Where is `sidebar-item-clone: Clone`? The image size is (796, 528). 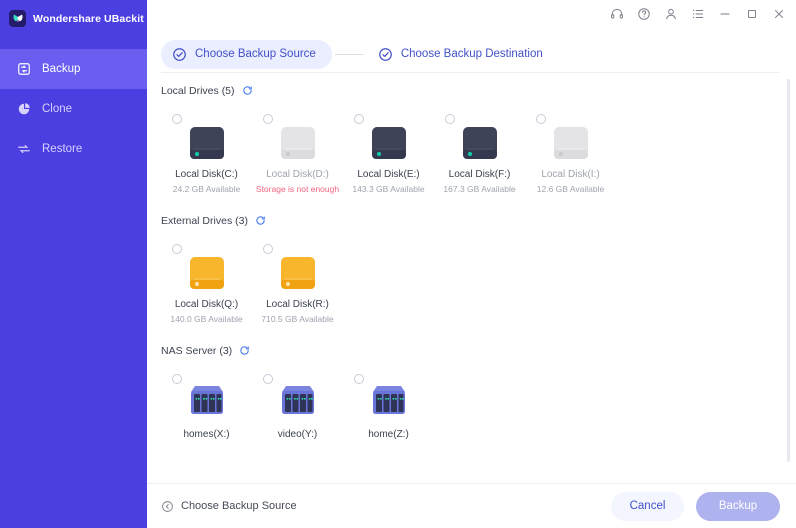 sidebar-item-clone: Clone is located at coordinates (73, 109).